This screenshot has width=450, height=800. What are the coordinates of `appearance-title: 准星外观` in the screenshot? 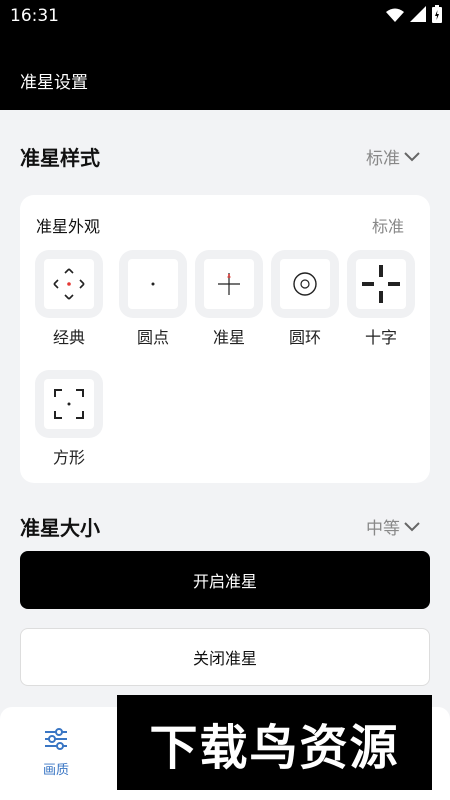 It's located at (68, 226).